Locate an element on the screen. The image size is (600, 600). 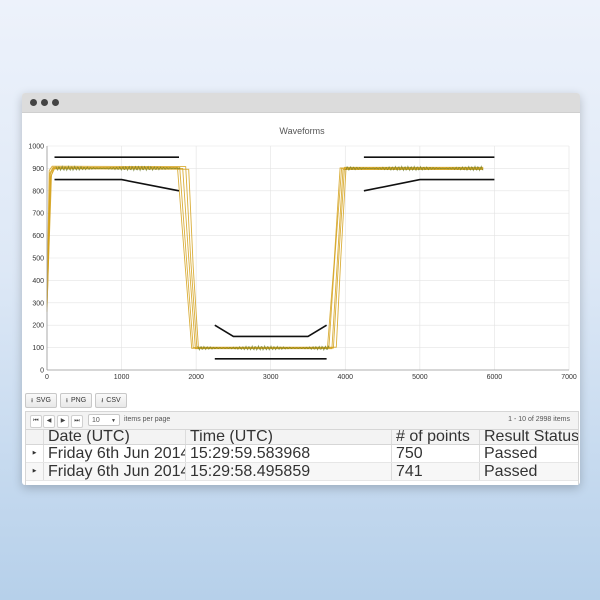
first-page-icon: ⏮ is located at coordinates (36, 421).